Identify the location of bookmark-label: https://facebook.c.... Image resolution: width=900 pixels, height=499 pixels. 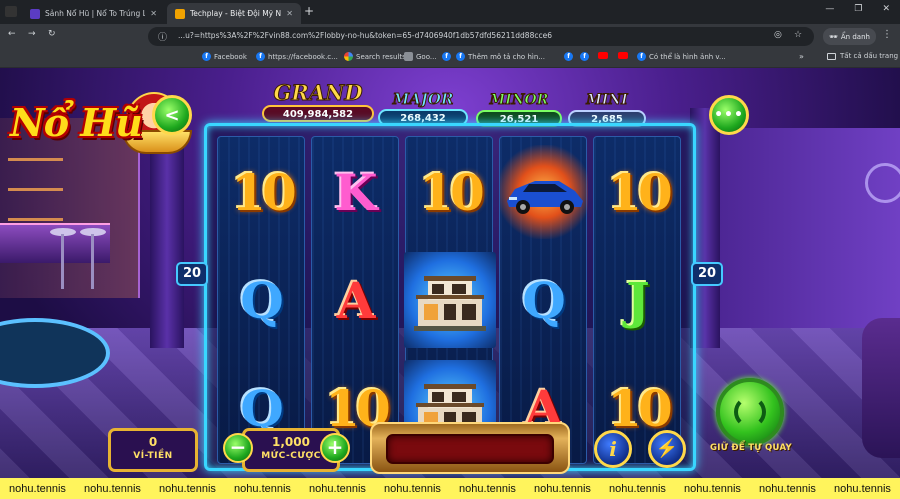
(303, 56).